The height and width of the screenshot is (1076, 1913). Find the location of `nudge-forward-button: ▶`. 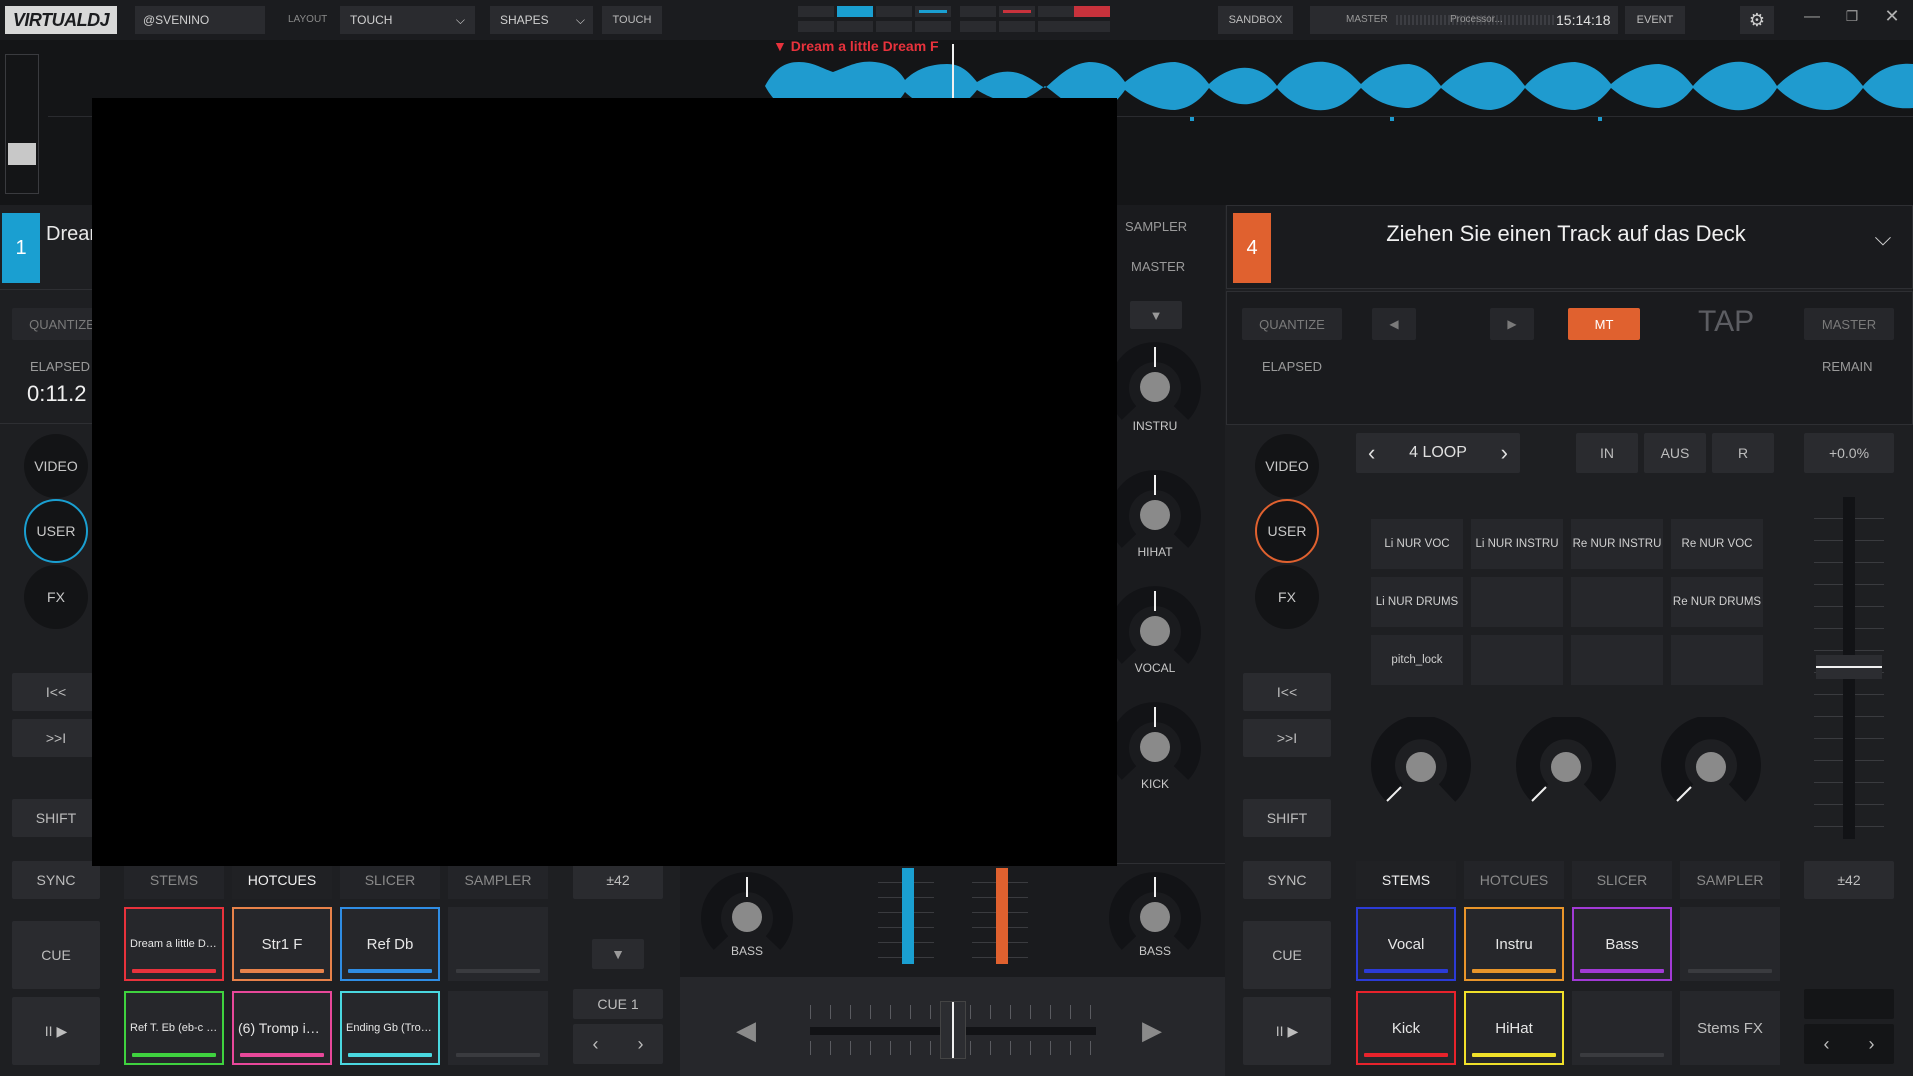

nudge-forward-button: ▶ is located at coordinates (1512, 324).